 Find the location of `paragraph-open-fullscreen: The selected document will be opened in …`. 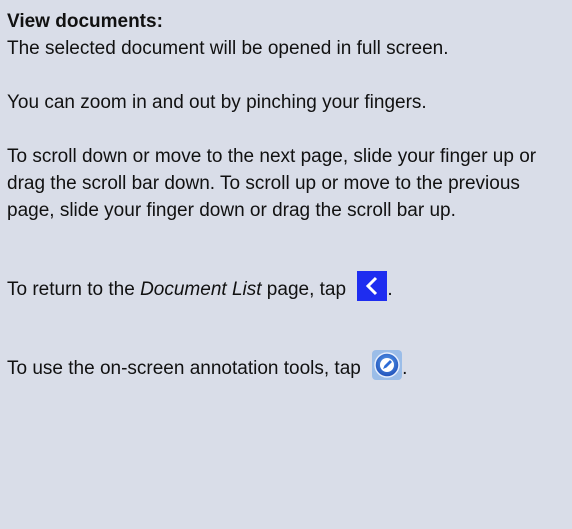

paragraph-open-fullscreen: The selected document will be opened in … is located at coordinates (228, 48).